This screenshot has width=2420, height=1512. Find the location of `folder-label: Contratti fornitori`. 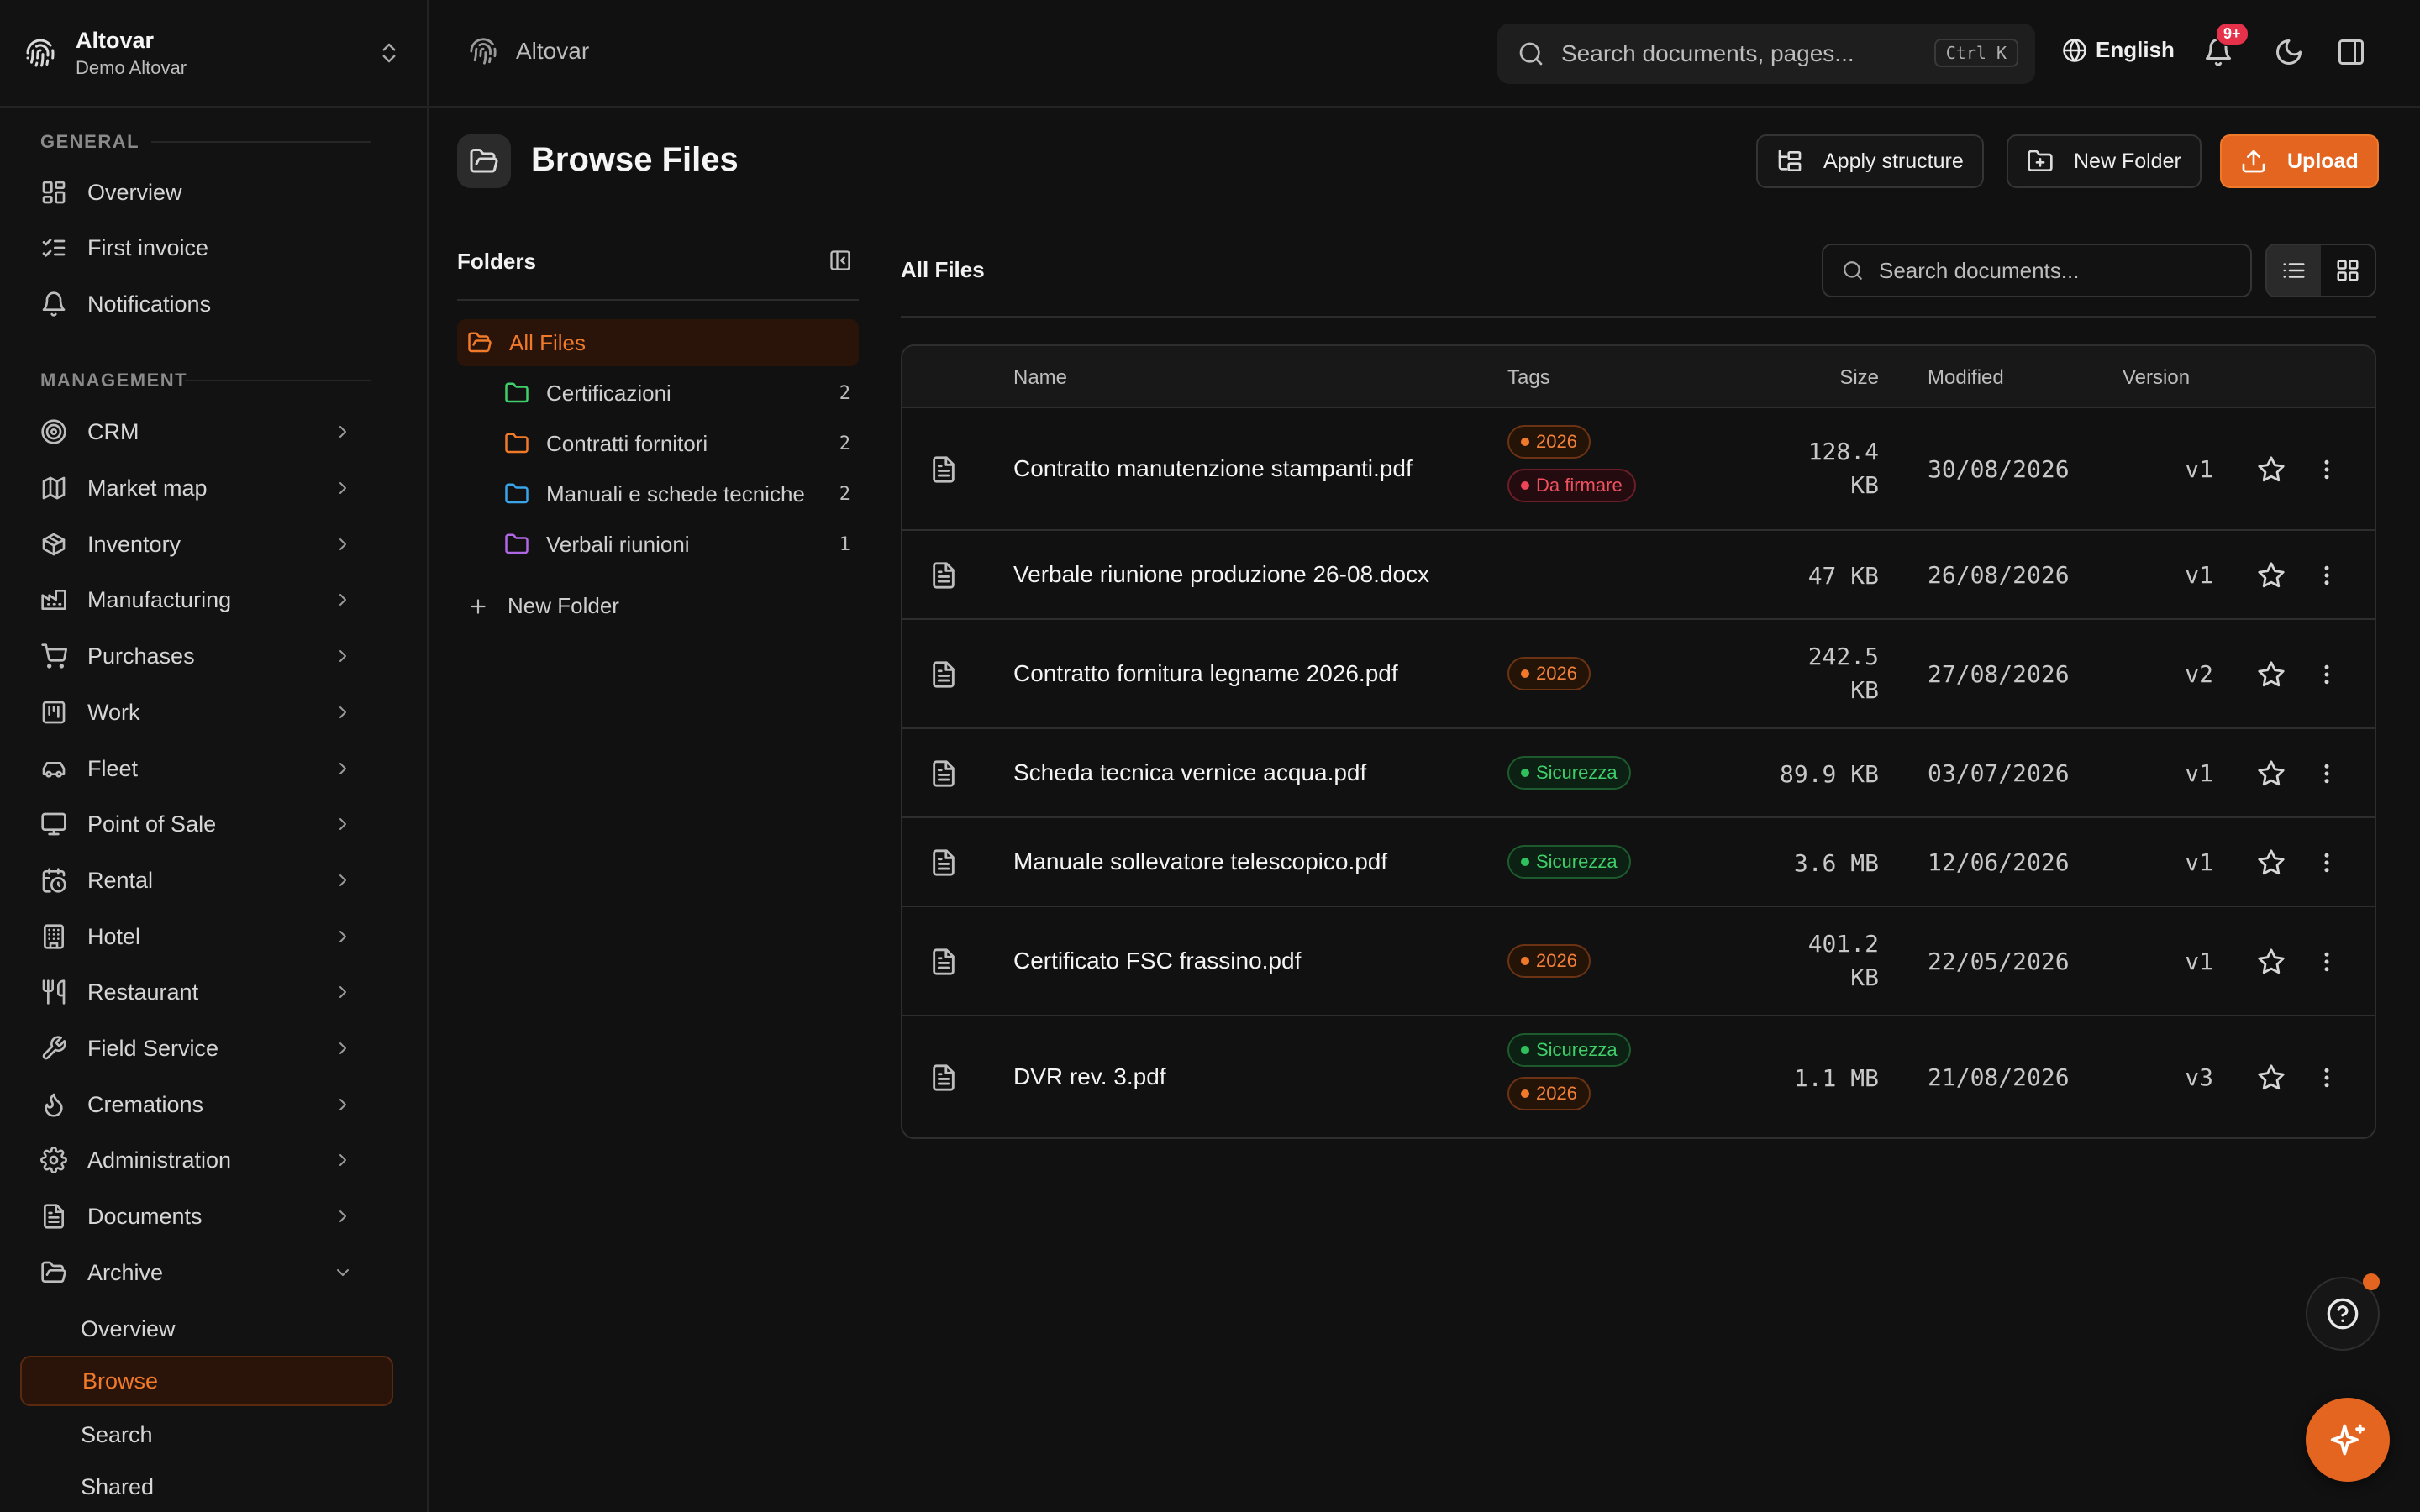

folder-label: Contratti fornitori is located at coordinates (627, 443).